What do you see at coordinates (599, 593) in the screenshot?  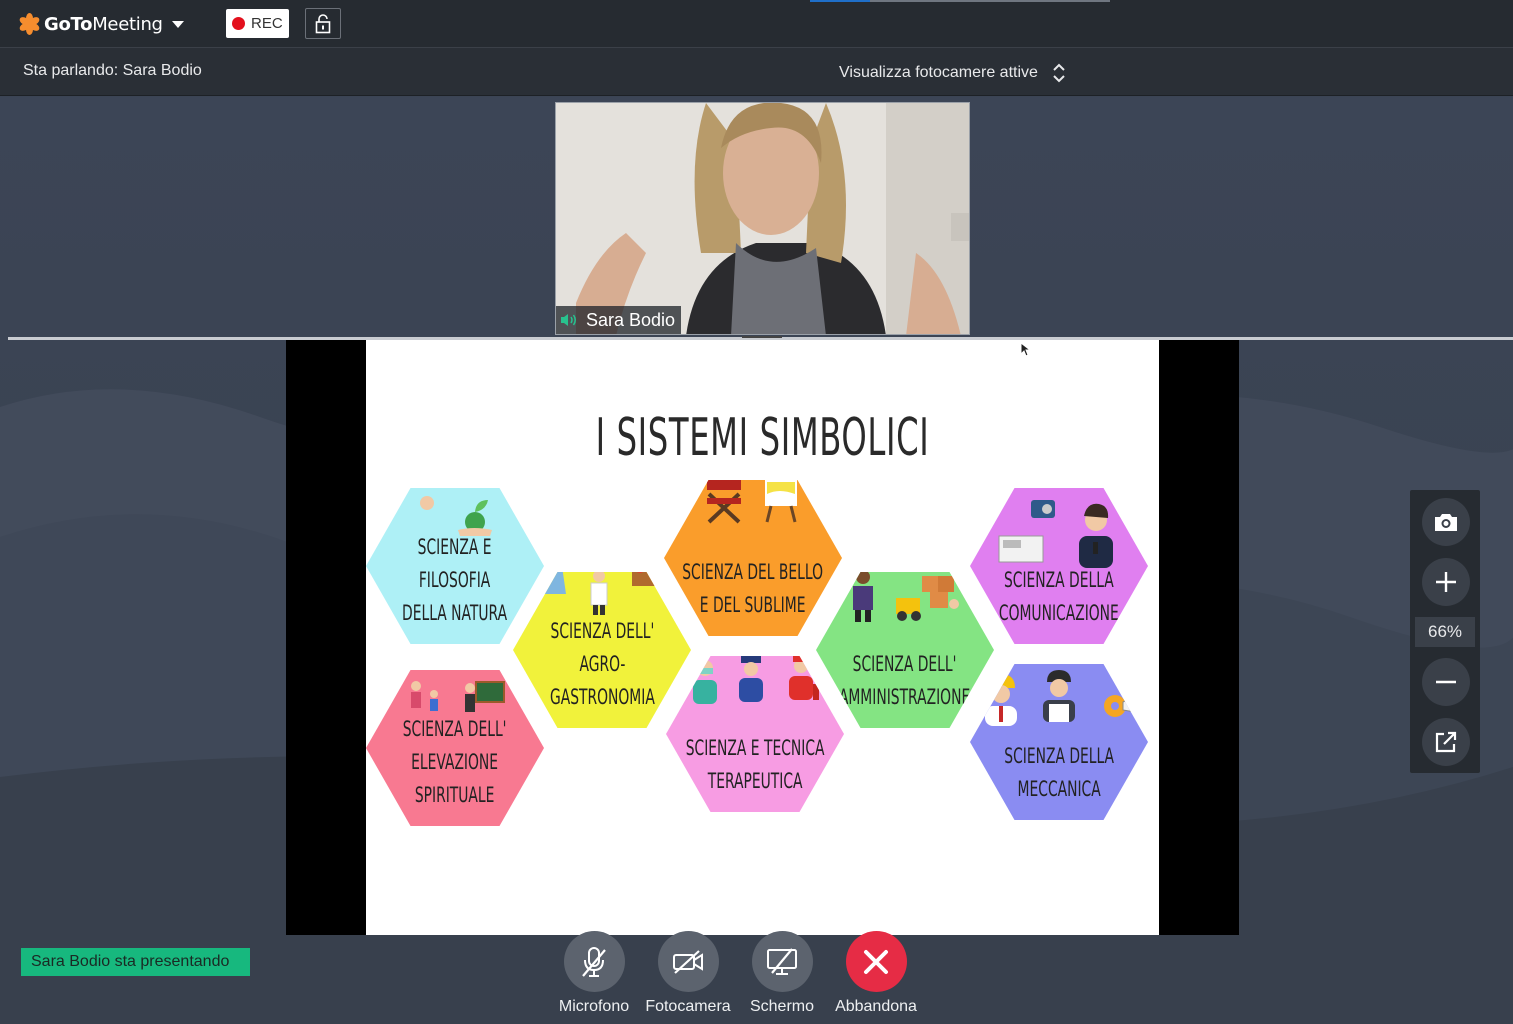 I see `chef-icon` at bounding box center [599, 593].